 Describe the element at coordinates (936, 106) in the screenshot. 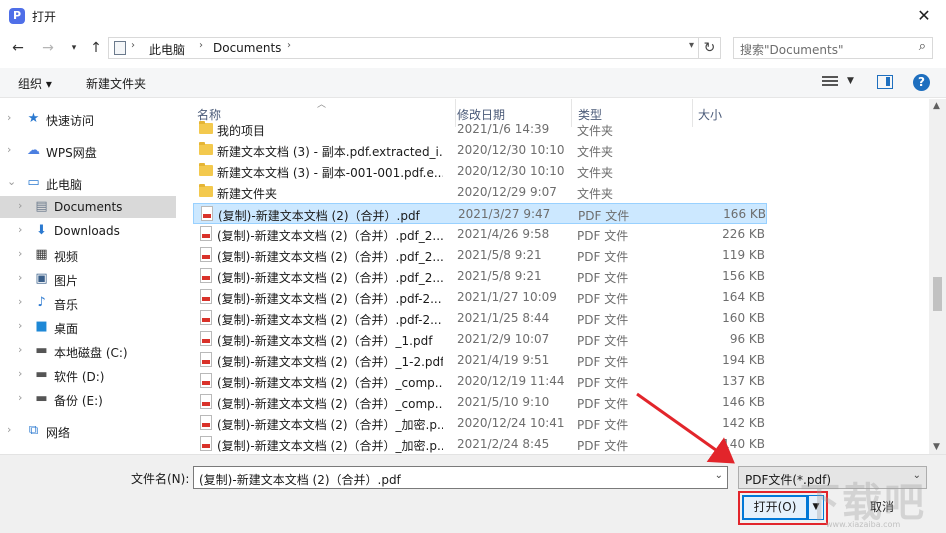

I see `scroll-up-icon: ▲` at that location.